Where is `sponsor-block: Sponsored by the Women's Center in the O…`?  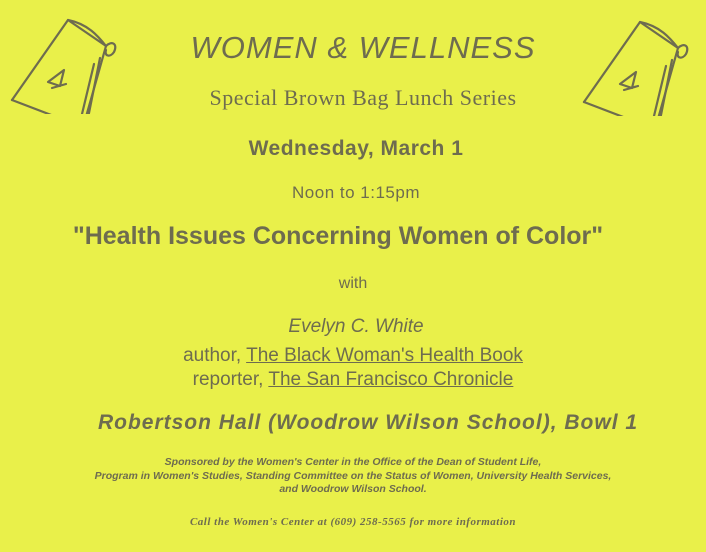
sponsor-block: Sponsored by the Women's Center in the O… is located at coordinates (353, 476).